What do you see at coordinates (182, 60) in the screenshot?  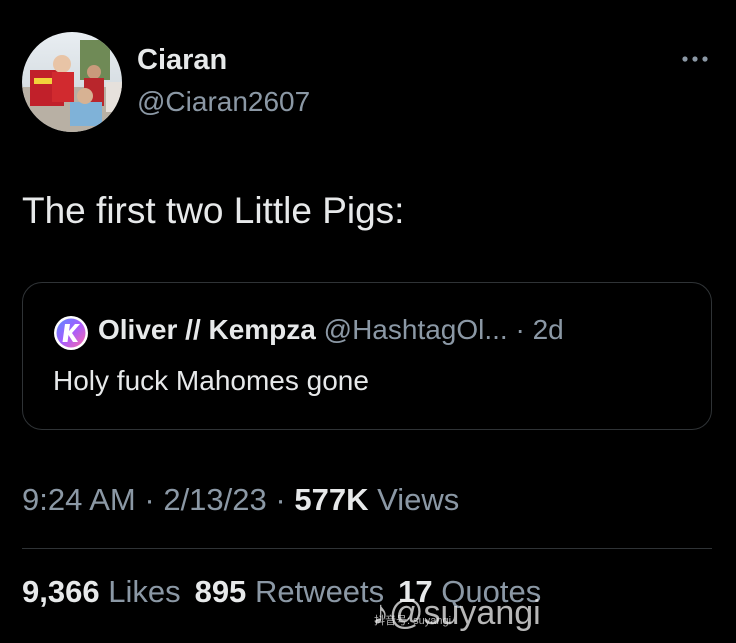 I see `author-display-name: Ciaran` at bounding box center [182, 60].